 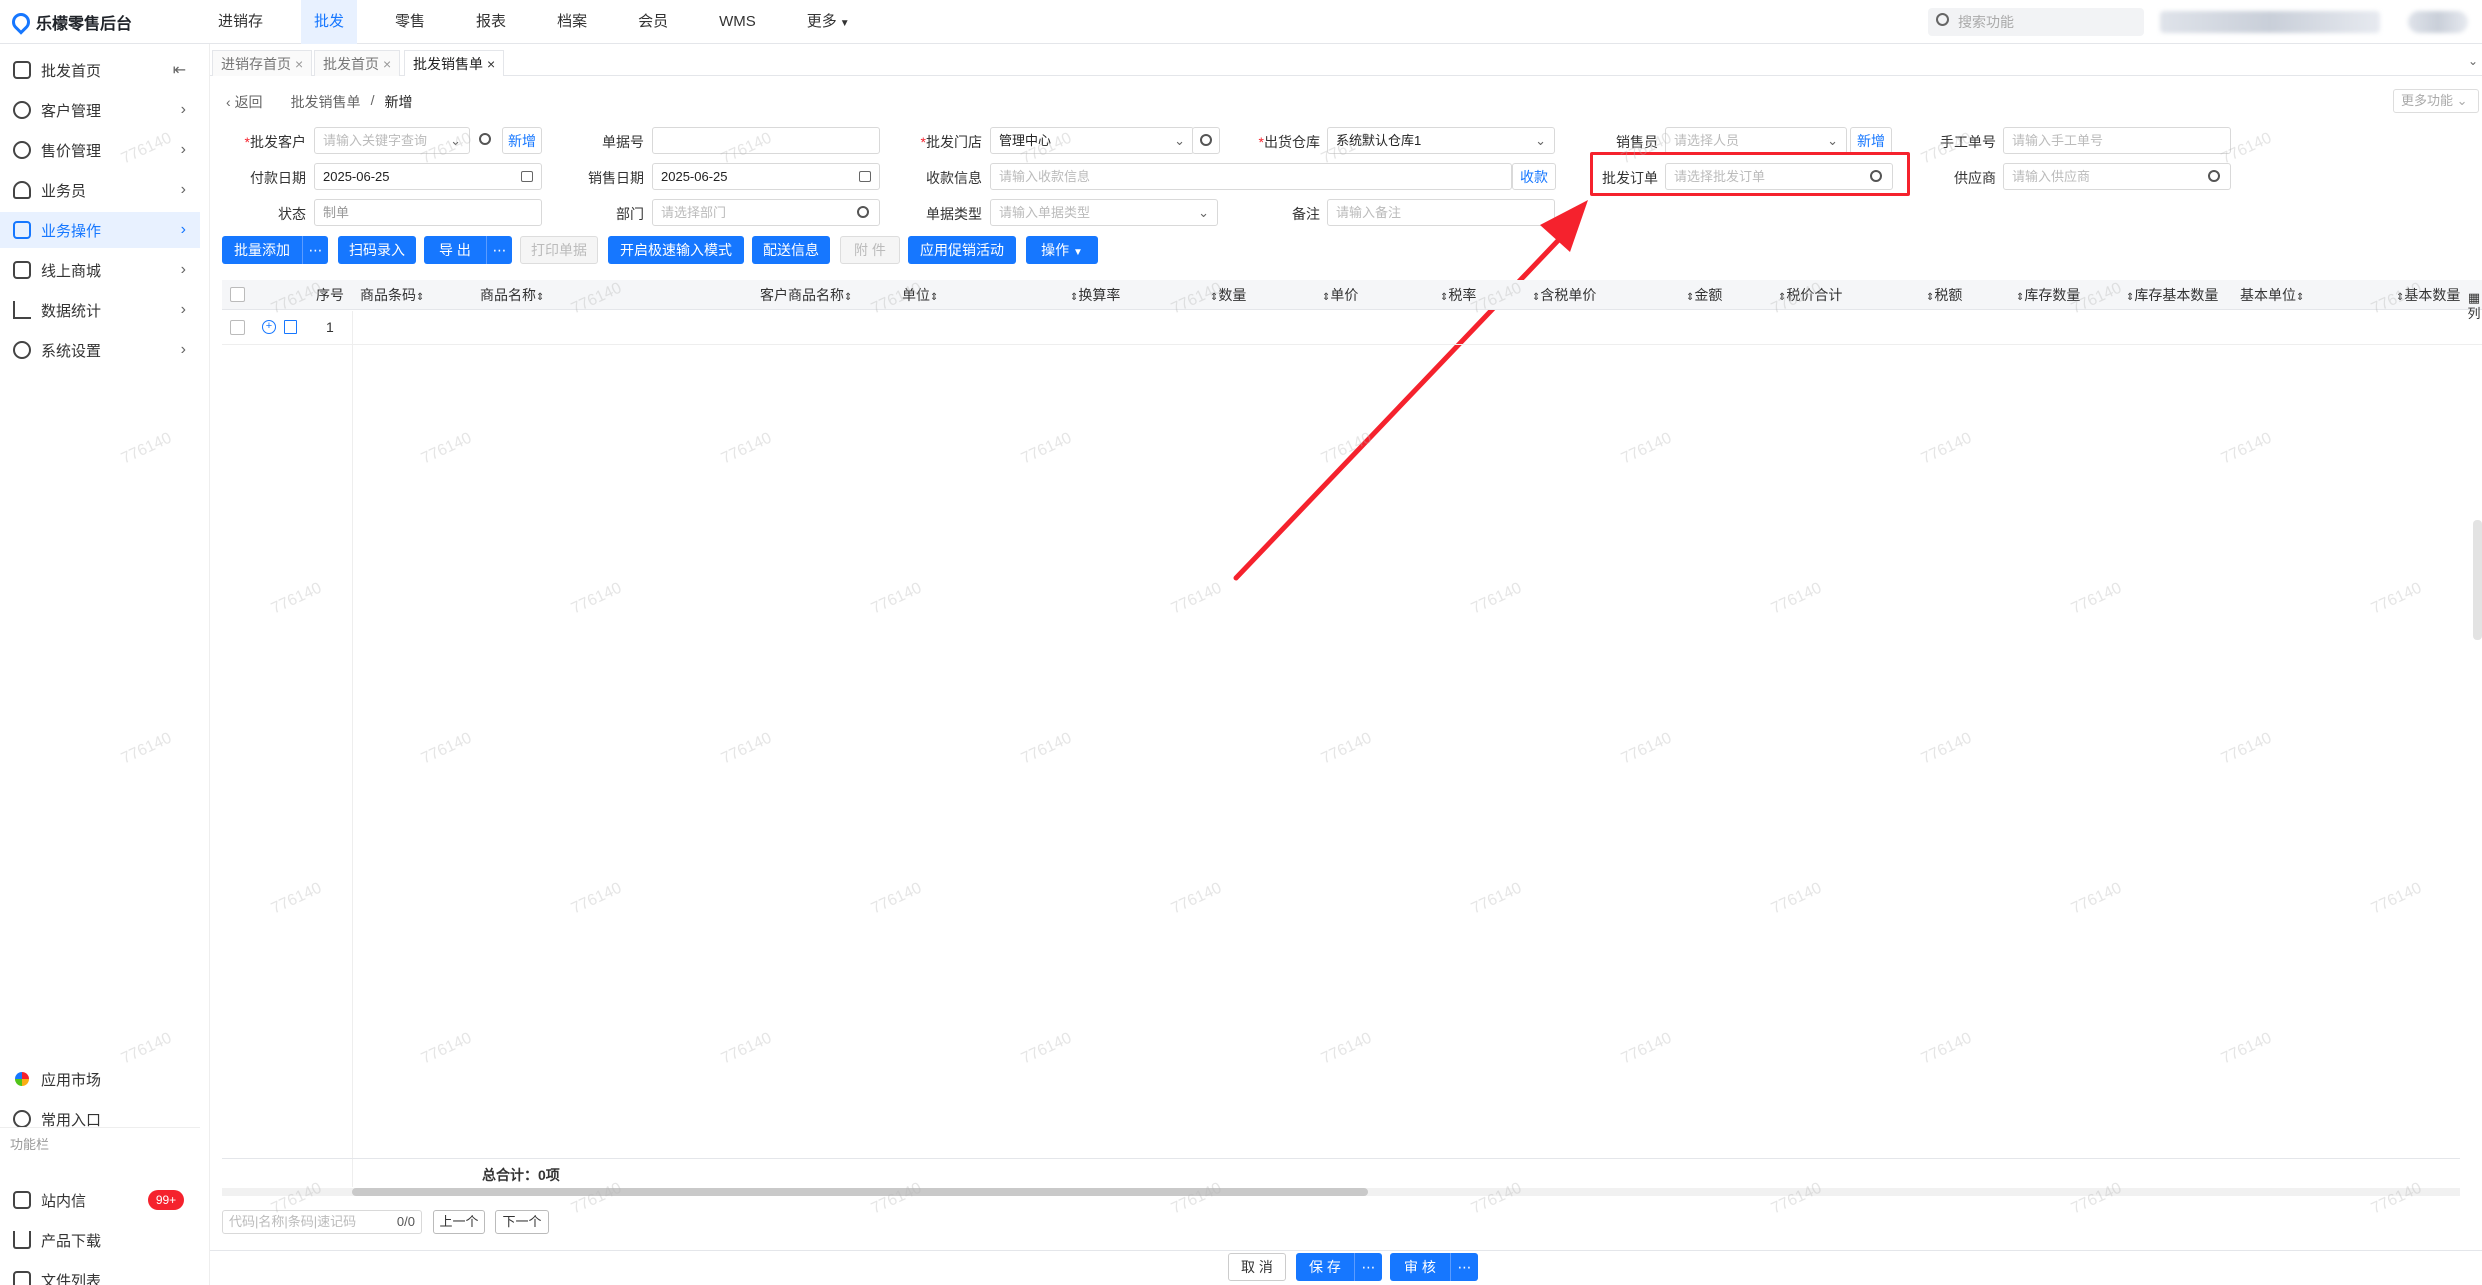 What do you see at coordinates (455, 250) in the screenshot?
I see `export-label: 导 出` at bounding box center [455, 250].